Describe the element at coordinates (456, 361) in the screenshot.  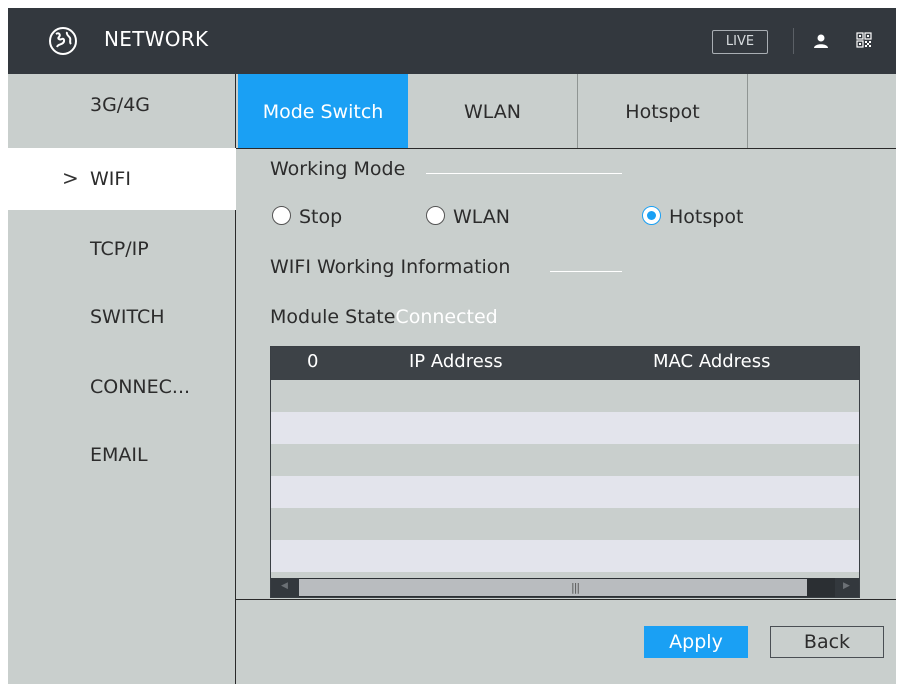
I see `column-header-ip: IP Address` at that location.